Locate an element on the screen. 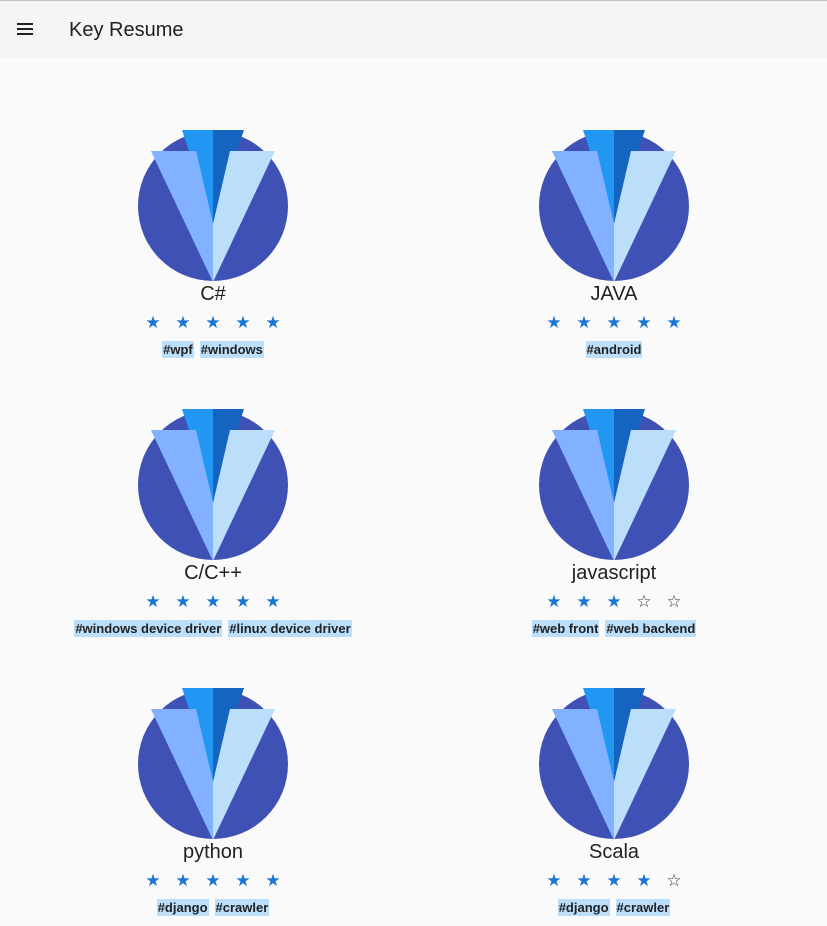  skill-name: Scala is located at coordinates (614, 852).